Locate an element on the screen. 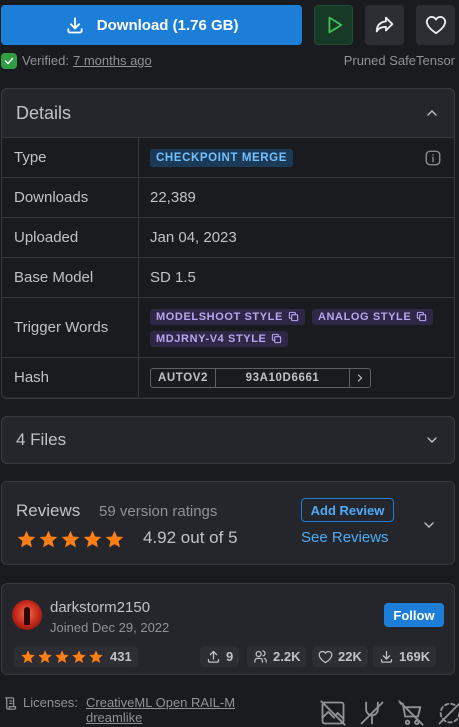 The width and height of the screenshot is (459, 727). download-button: Download (1.76 GB) is located at coordinates (152, 25).